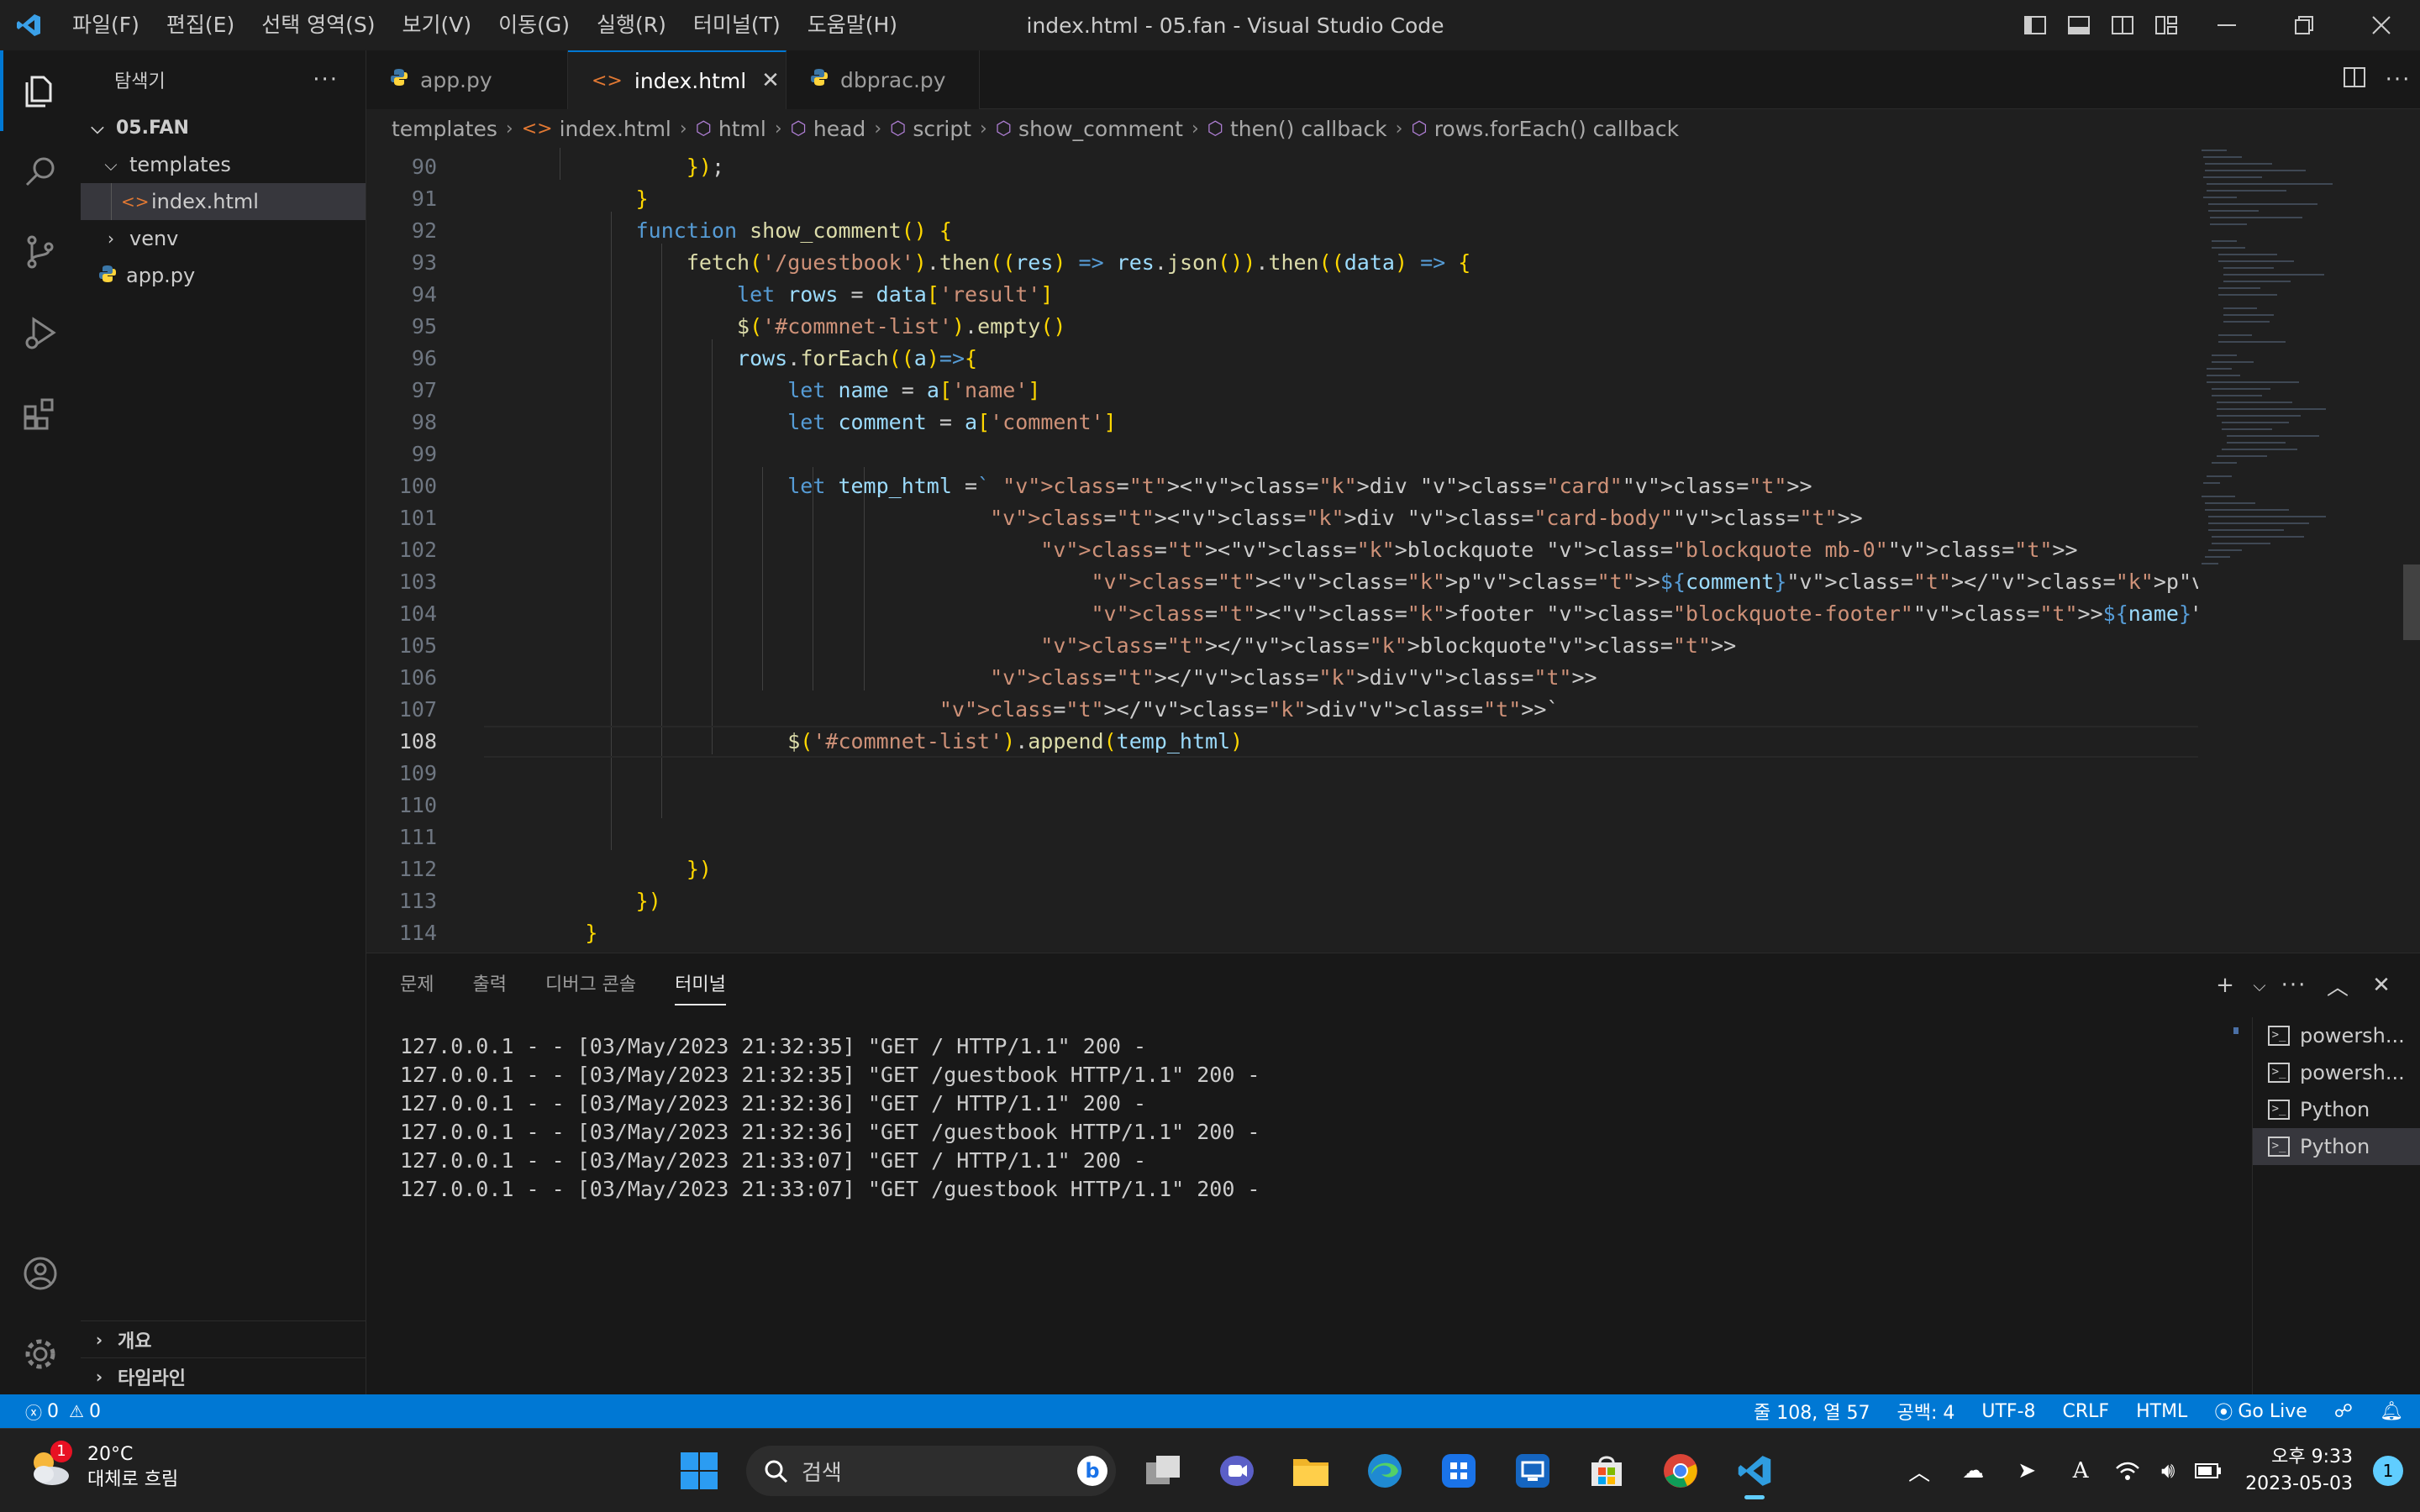 This screenshot has height=1512, width=2420. I want to click on breadcrumb-symbol: ⬡ script, so click(931, 129).